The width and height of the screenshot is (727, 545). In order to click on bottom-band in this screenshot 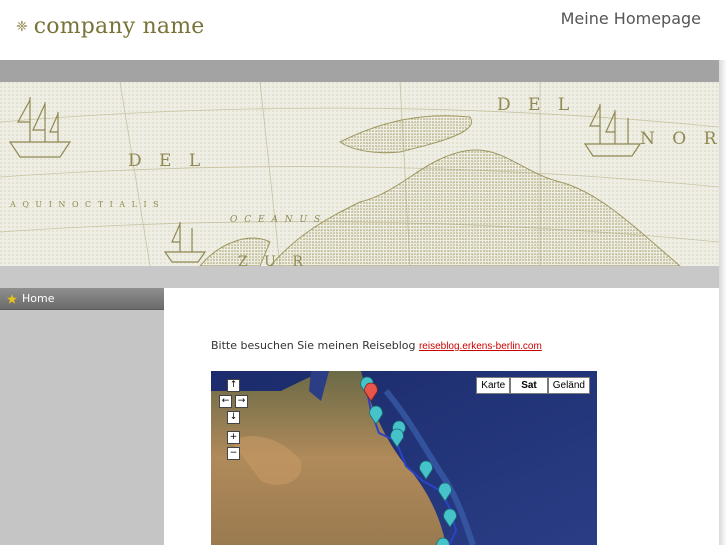, I will do `click(359, 277)`.